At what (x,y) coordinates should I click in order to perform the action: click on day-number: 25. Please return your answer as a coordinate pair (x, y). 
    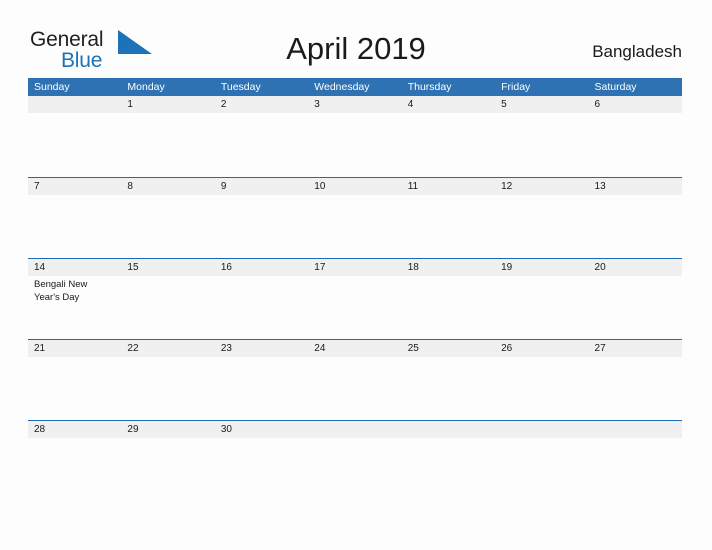
    Looking at the image, I should click on (448, 348).